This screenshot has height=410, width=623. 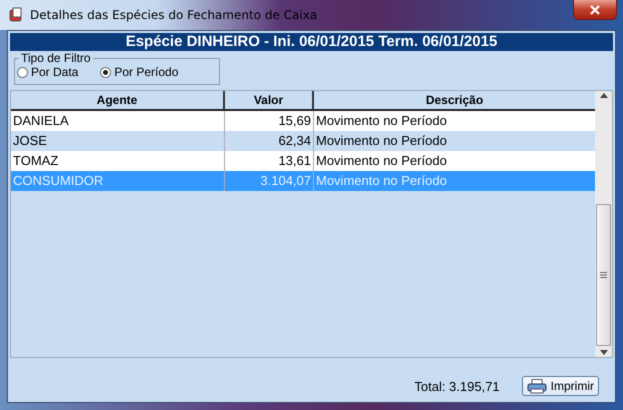 I want to click on radio-option: Por Data, so click(x=47, y=72).